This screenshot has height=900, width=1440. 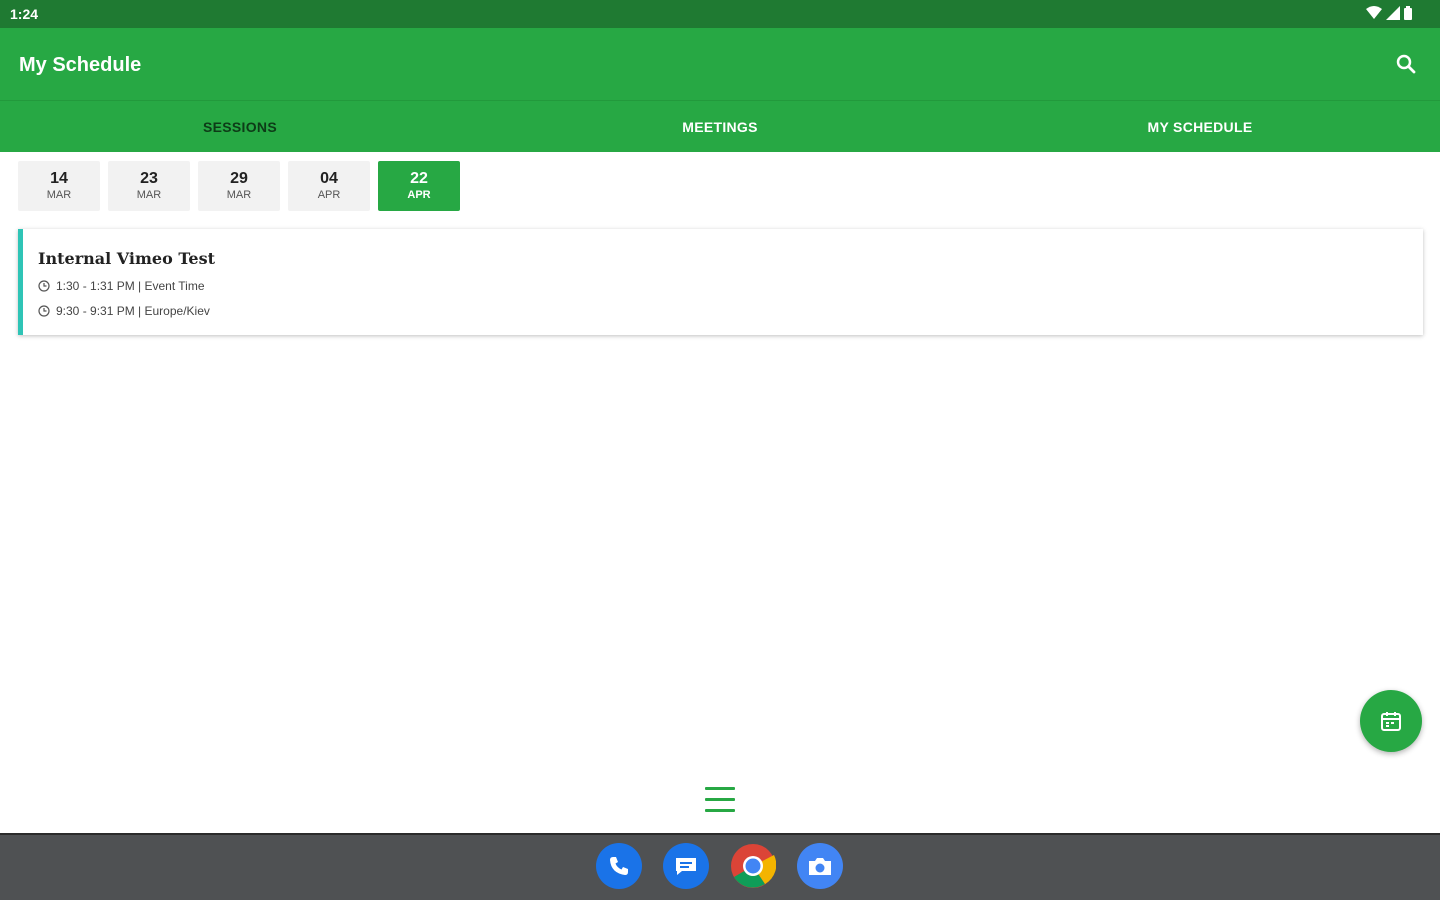 What do you see at coordinates (720, 64) in the screenshot?
I see `app-bar: My Schedule` at bounding box center [720, 64].